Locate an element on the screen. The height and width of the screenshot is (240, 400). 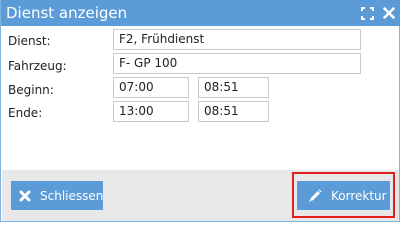
correct-button-label: Korrektur is located at coordinates (359, 195).